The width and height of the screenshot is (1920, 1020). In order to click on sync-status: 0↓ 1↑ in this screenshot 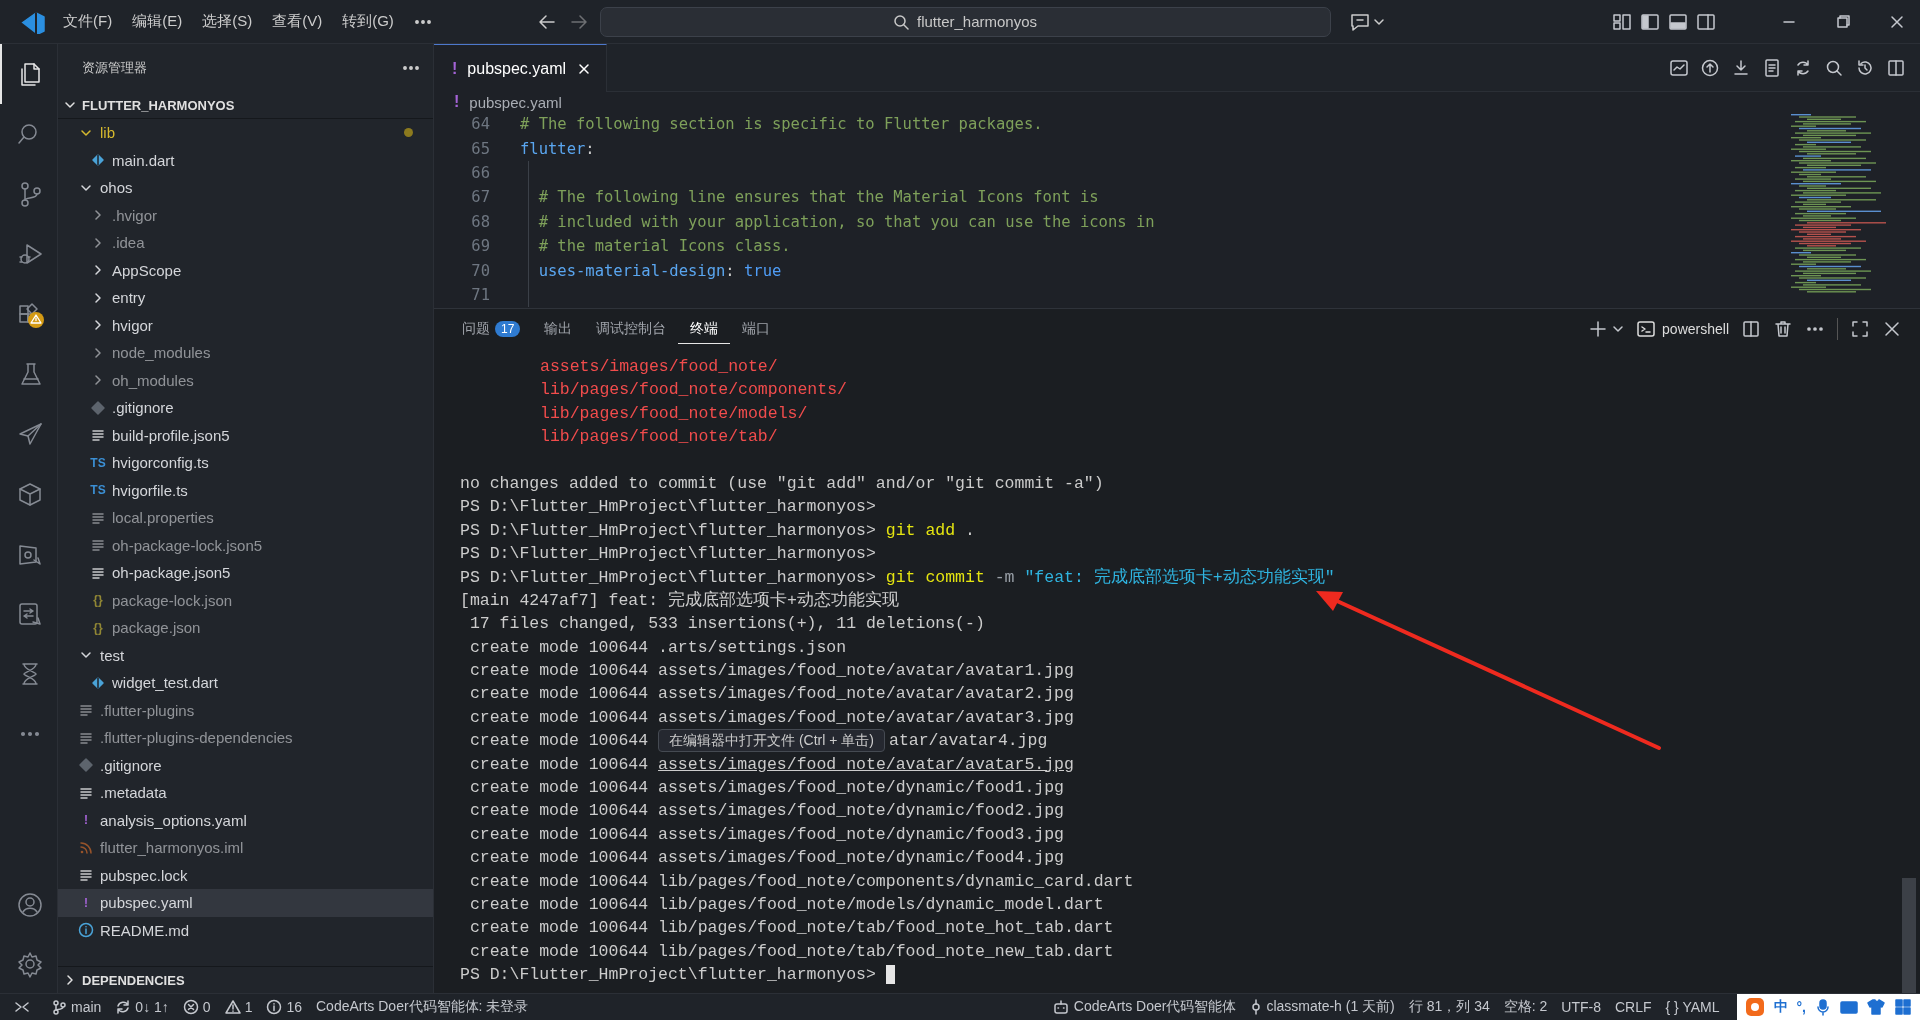, I will do `click(142, 1007)`.